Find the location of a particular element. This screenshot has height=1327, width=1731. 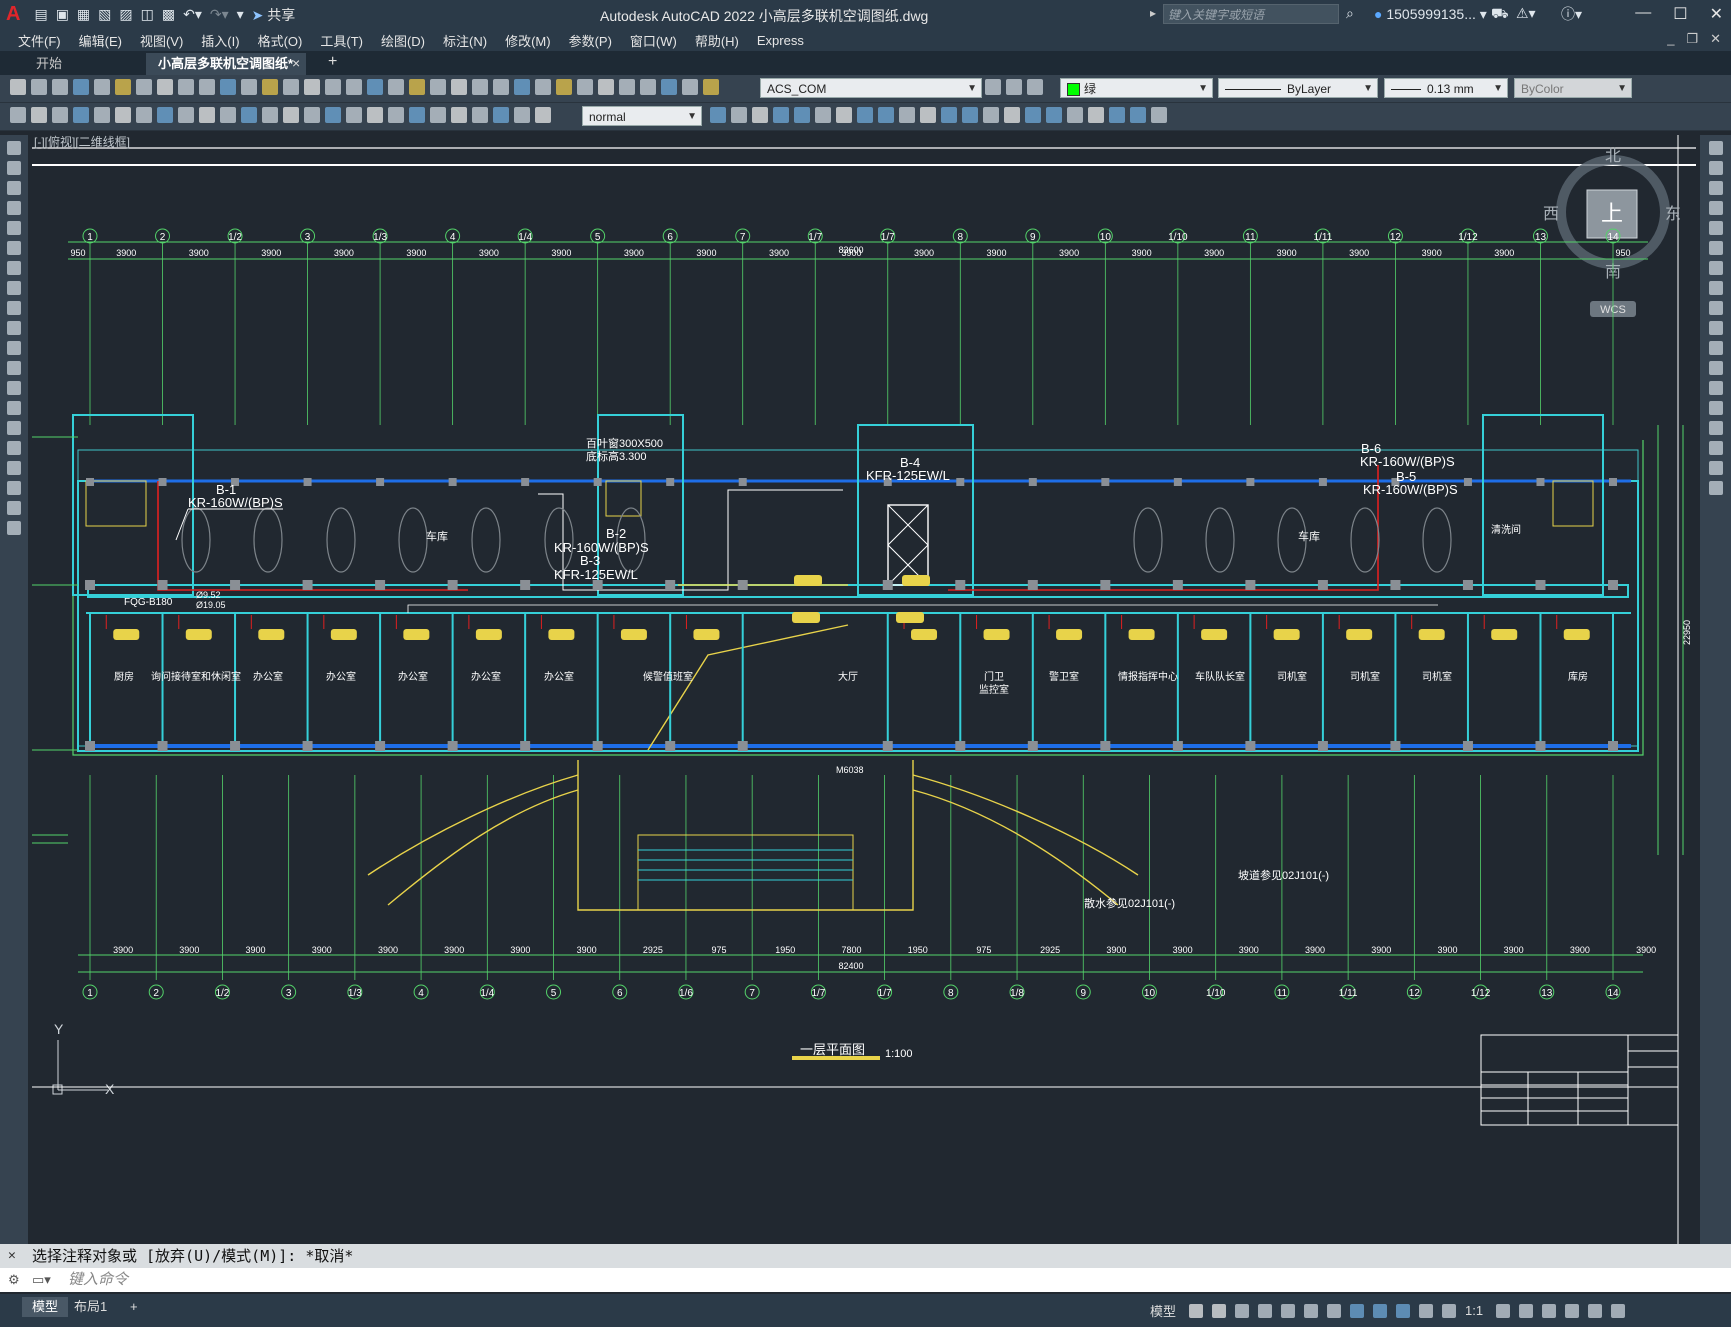

tab-model: 模型 is located at coordinates (45, 1307).